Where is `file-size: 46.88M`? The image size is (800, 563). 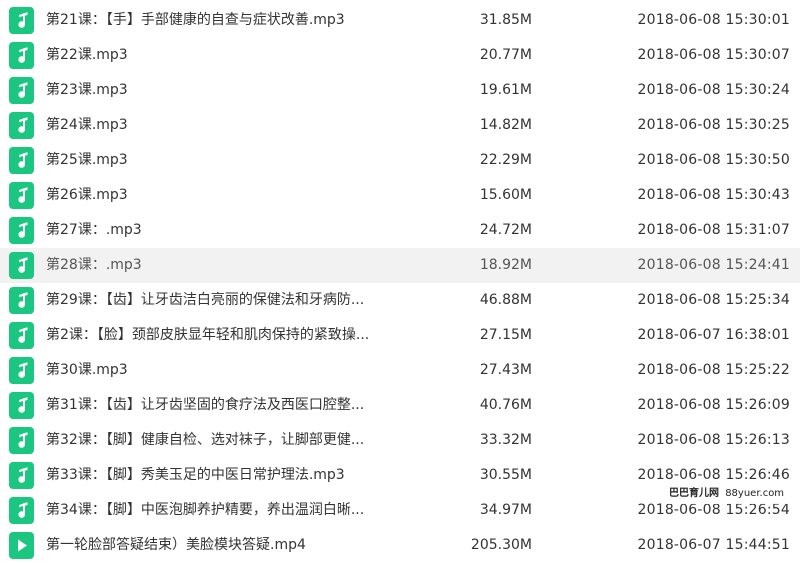 file-size: 46.88M is located at coordinates (505, 300).